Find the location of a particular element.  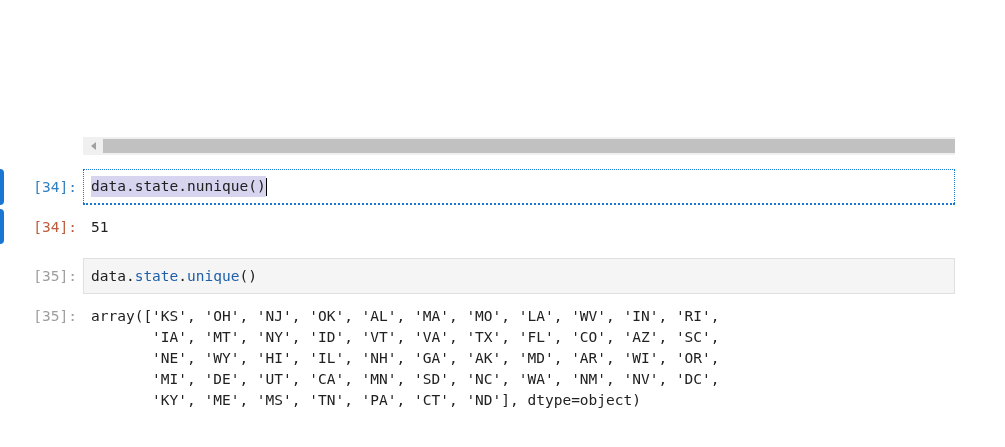

output-line: 'NE', 'WY', 'HI', 'IL', 'NH', 'GA', 'AK', 'MD', 'AR', 'WI', 'OR', is located at coordinates (436, 358).